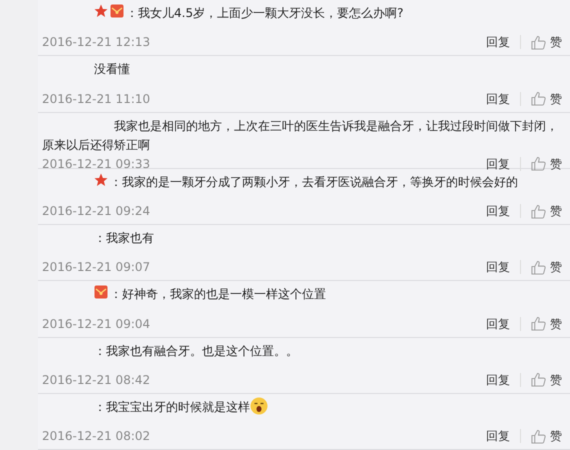 The width and height of the screenshot is (570, 450). Describe the element at coordinates (172, 407) in the screenshot. I see `comment-text: ：我宝宝出牙的时候就是这样` at that location.